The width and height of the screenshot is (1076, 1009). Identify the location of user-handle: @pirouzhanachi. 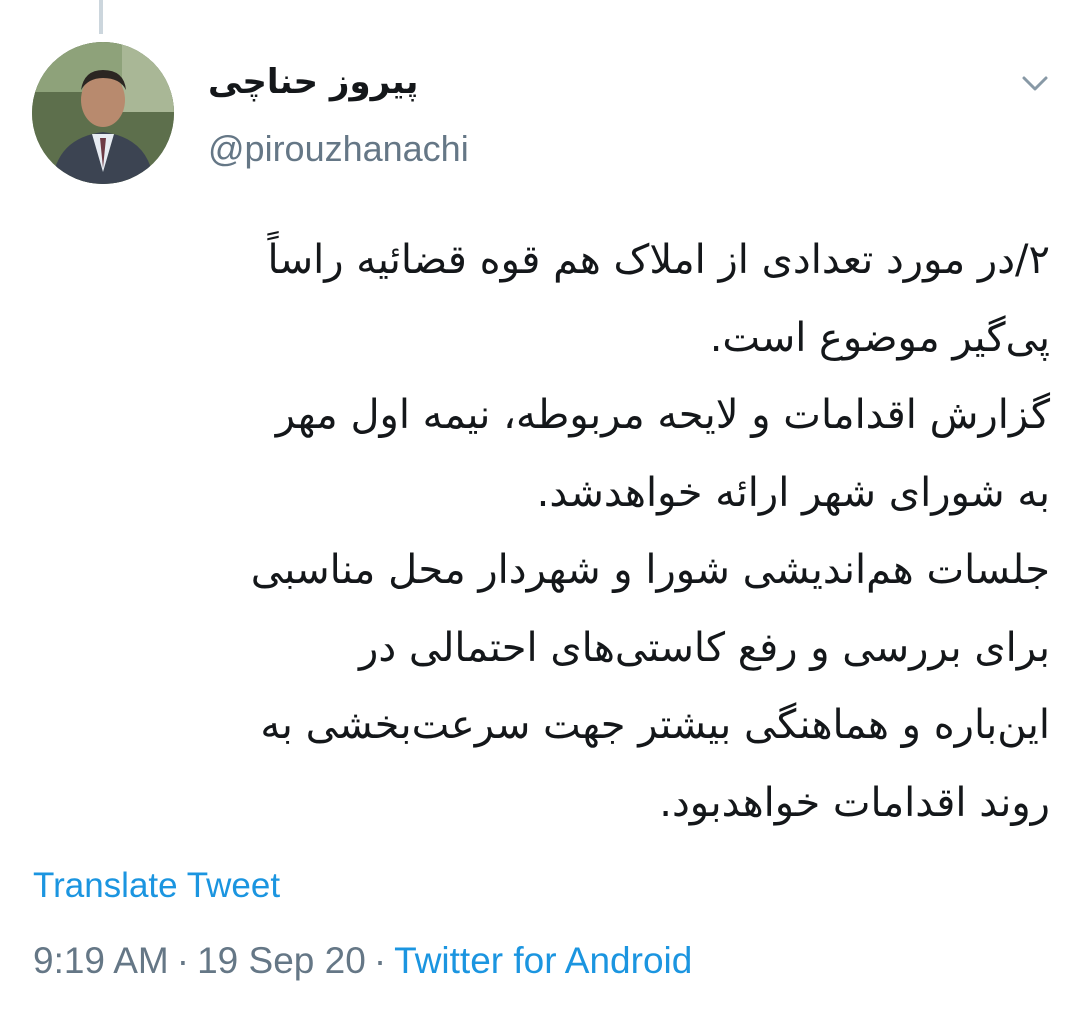
(338, 149).